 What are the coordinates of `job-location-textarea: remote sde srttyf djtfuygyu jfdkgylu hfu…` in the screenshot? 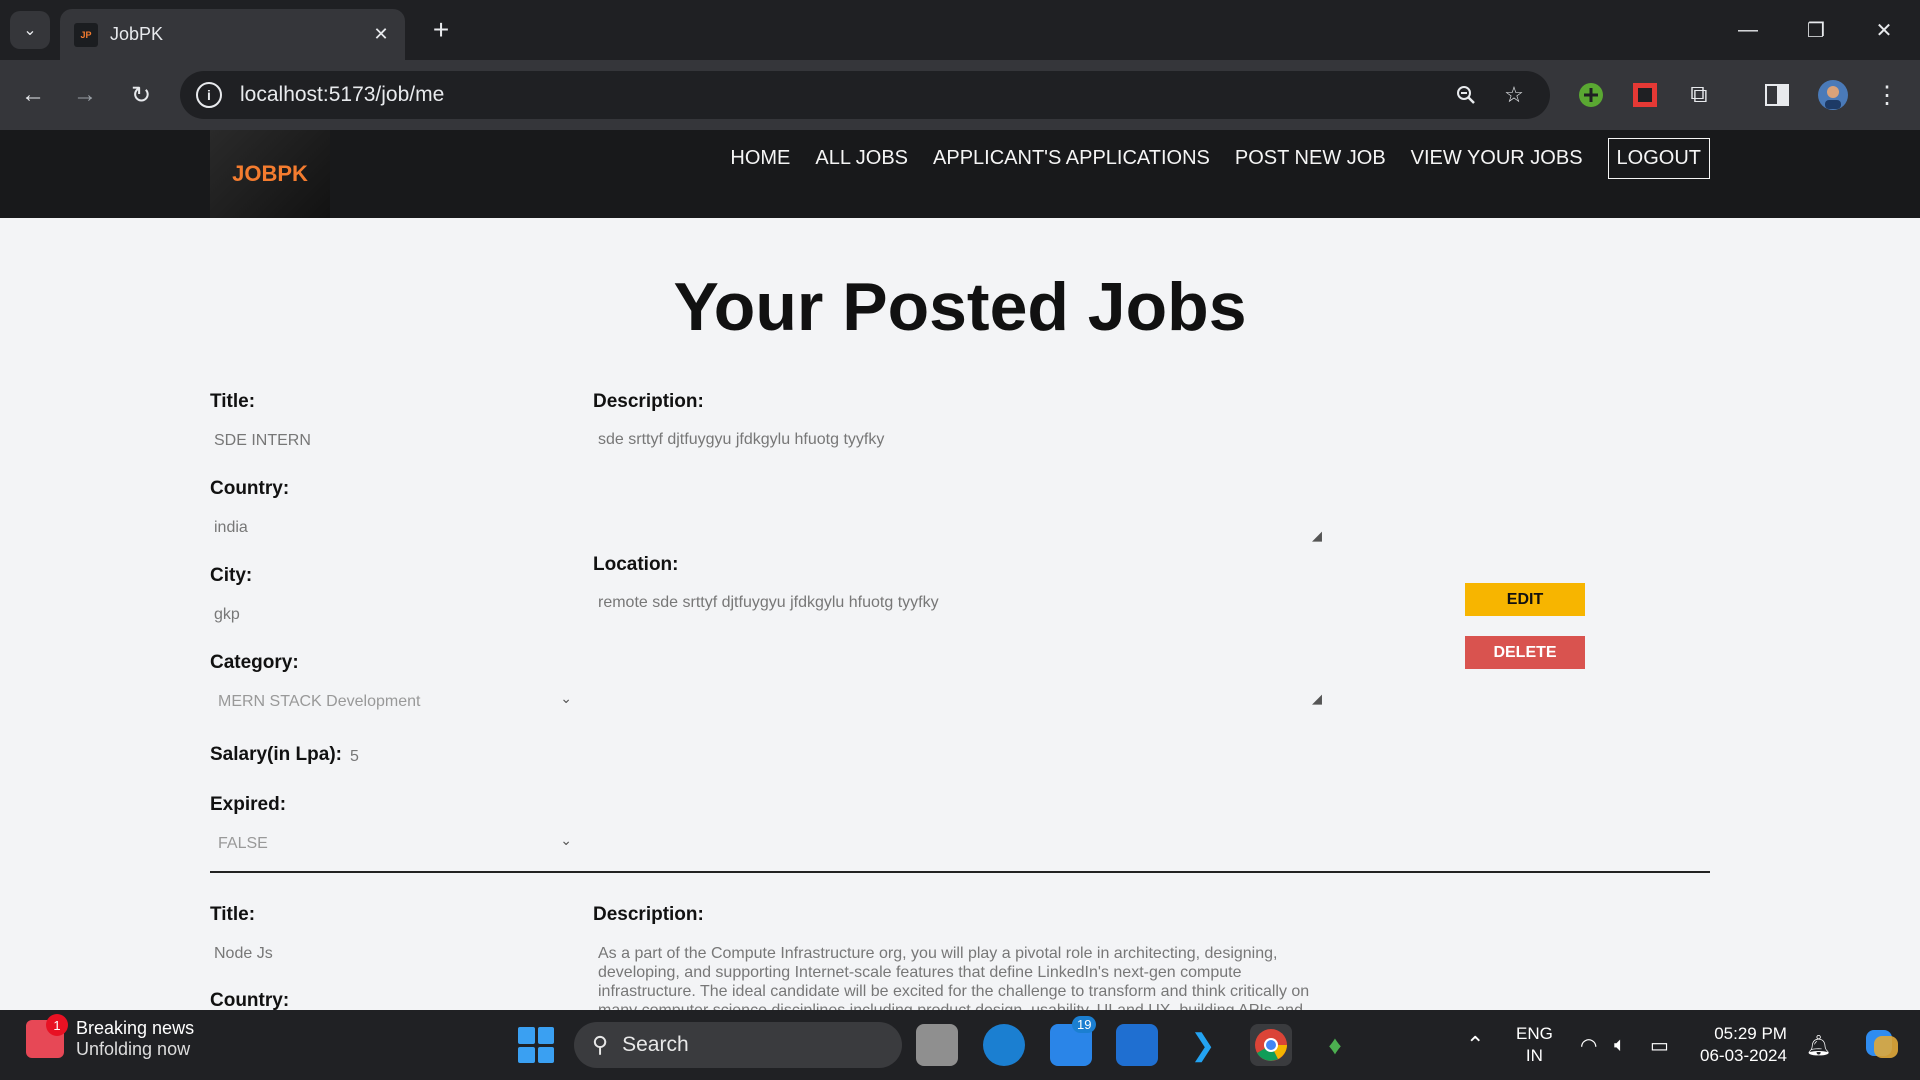 It's located at (956, 649).